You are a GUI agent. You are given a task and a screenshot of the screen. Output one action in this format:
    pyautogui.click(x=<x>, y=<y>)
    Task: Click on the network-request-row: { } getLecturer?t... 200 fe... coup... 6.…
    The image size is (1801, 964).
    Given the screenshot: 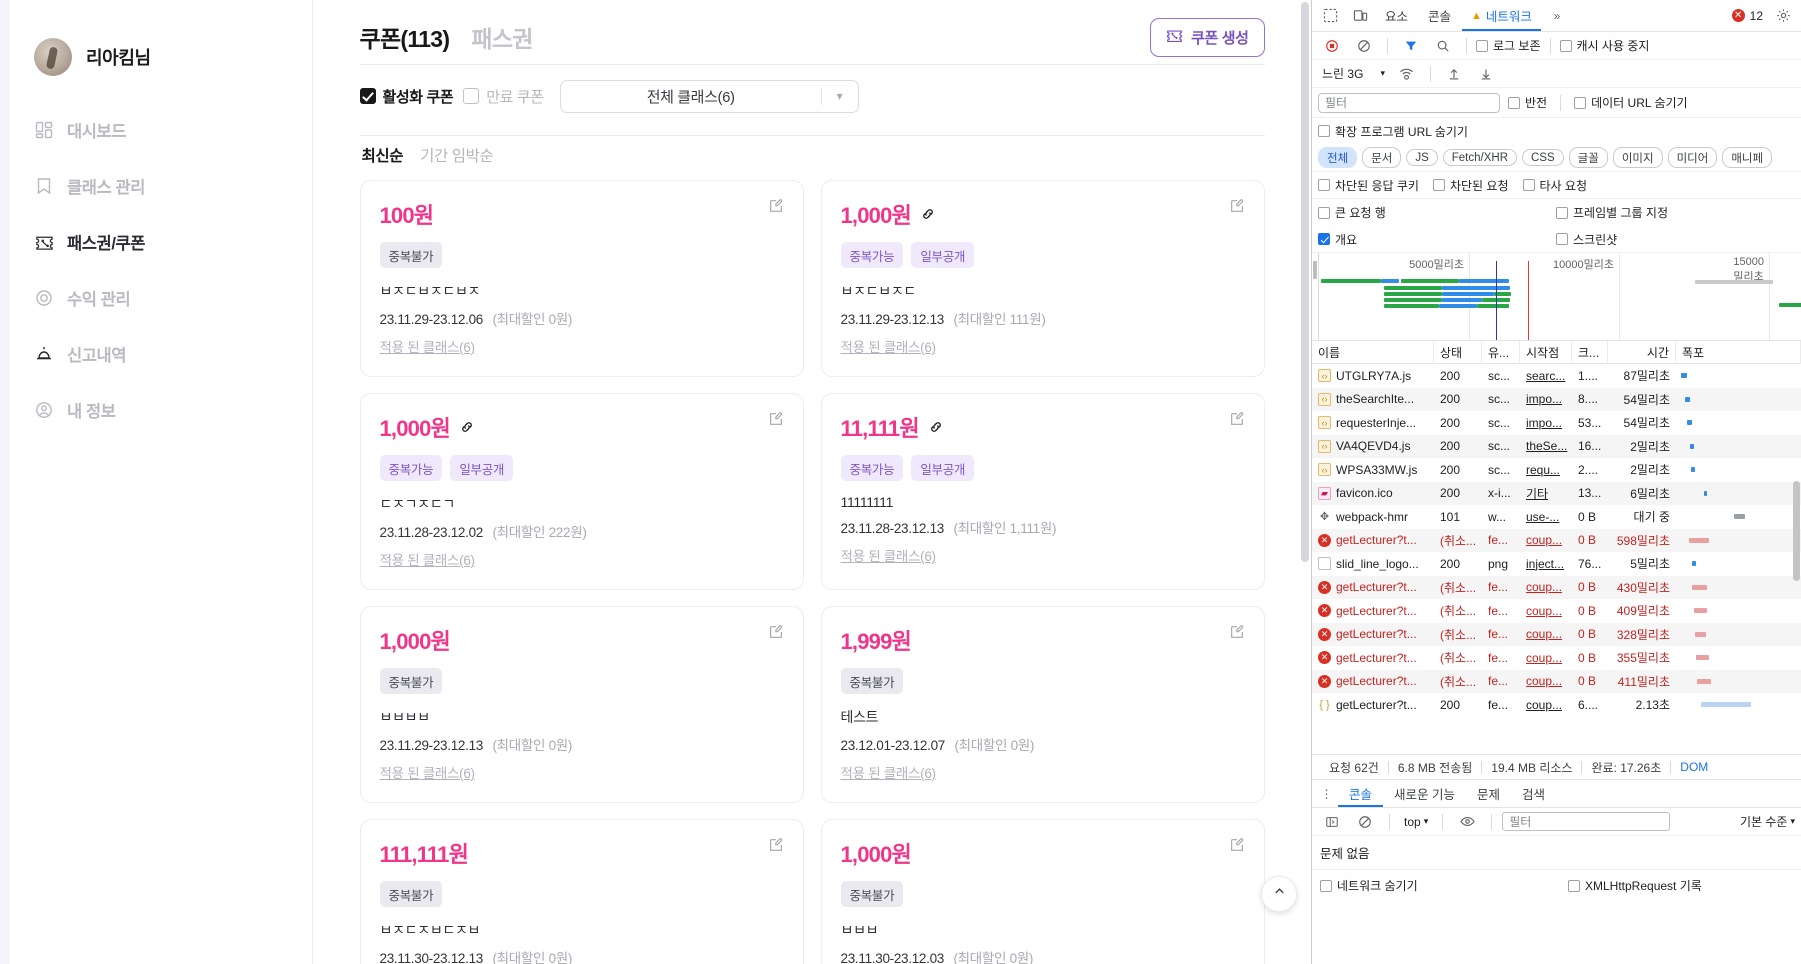 What is the action you would take?
    pyautogui.click(x=1556, y=705)
    